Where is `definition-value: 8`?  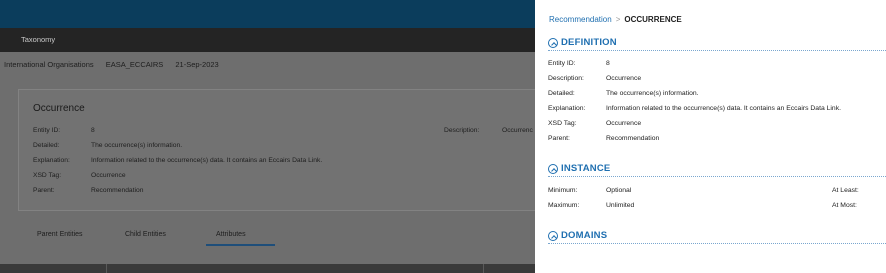
definition-value: 8 is located at coordinates (608, 63).